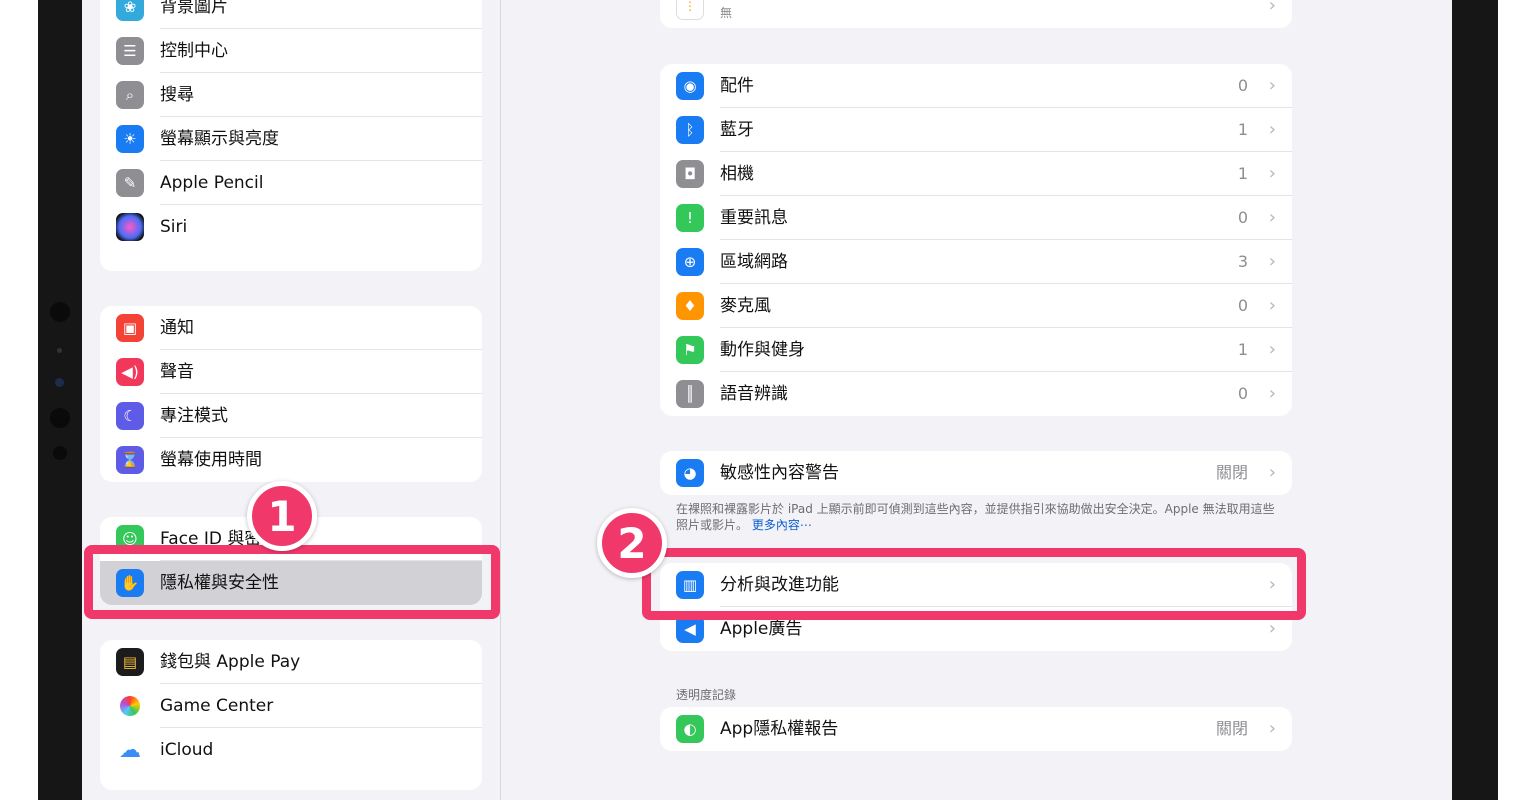  What do you see at coordinates (130, 416) in the screenshot?
I see `moon-icon: ☾` at bounding box center [130, 416].